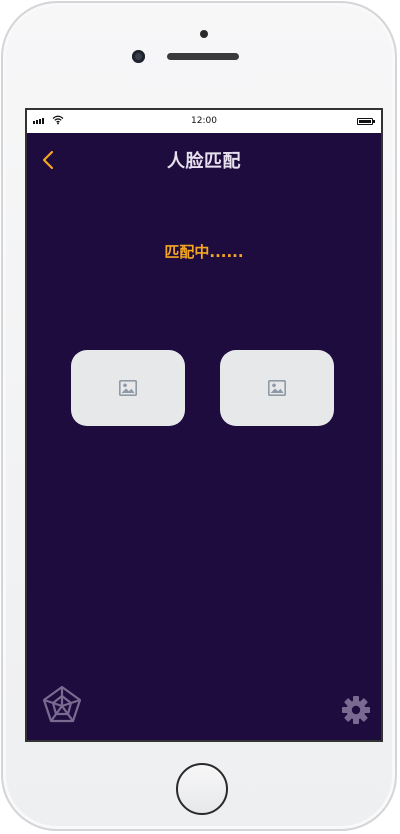 This screenshot has height=834, width=400. I want to click on front-sensor, so click(204, 34).